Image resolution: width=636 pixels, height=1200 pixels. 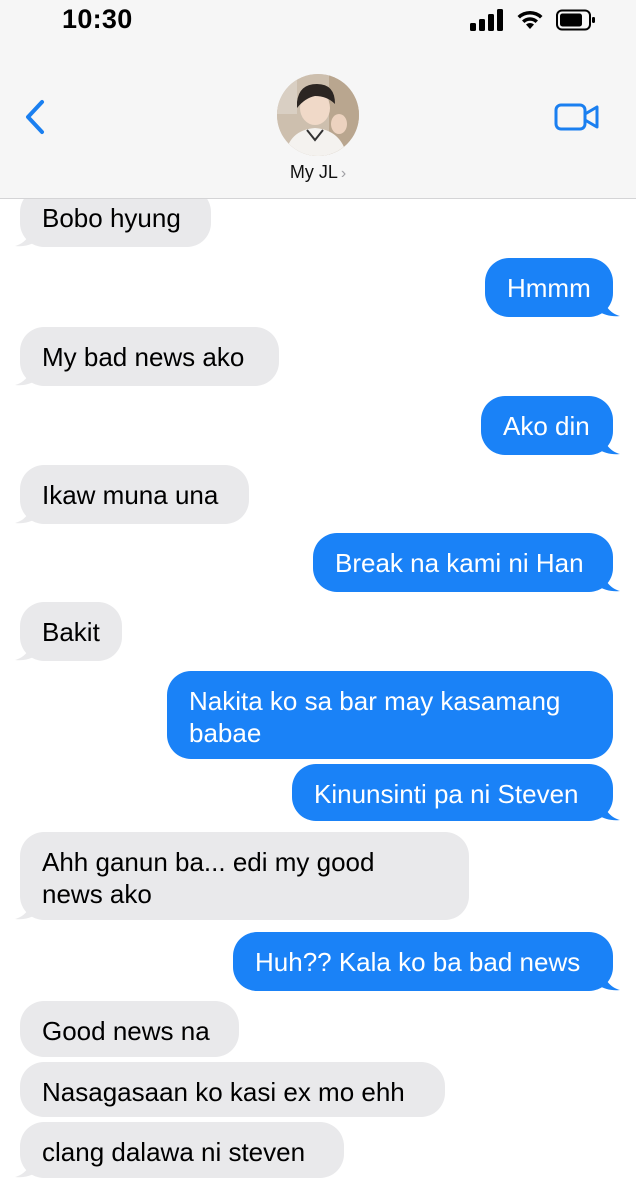 What do you see at coordinates (134, 494) in the screenshot?
I see `message-bubble-incoming: Ikaw muna una` at bounding box center [134, 494].